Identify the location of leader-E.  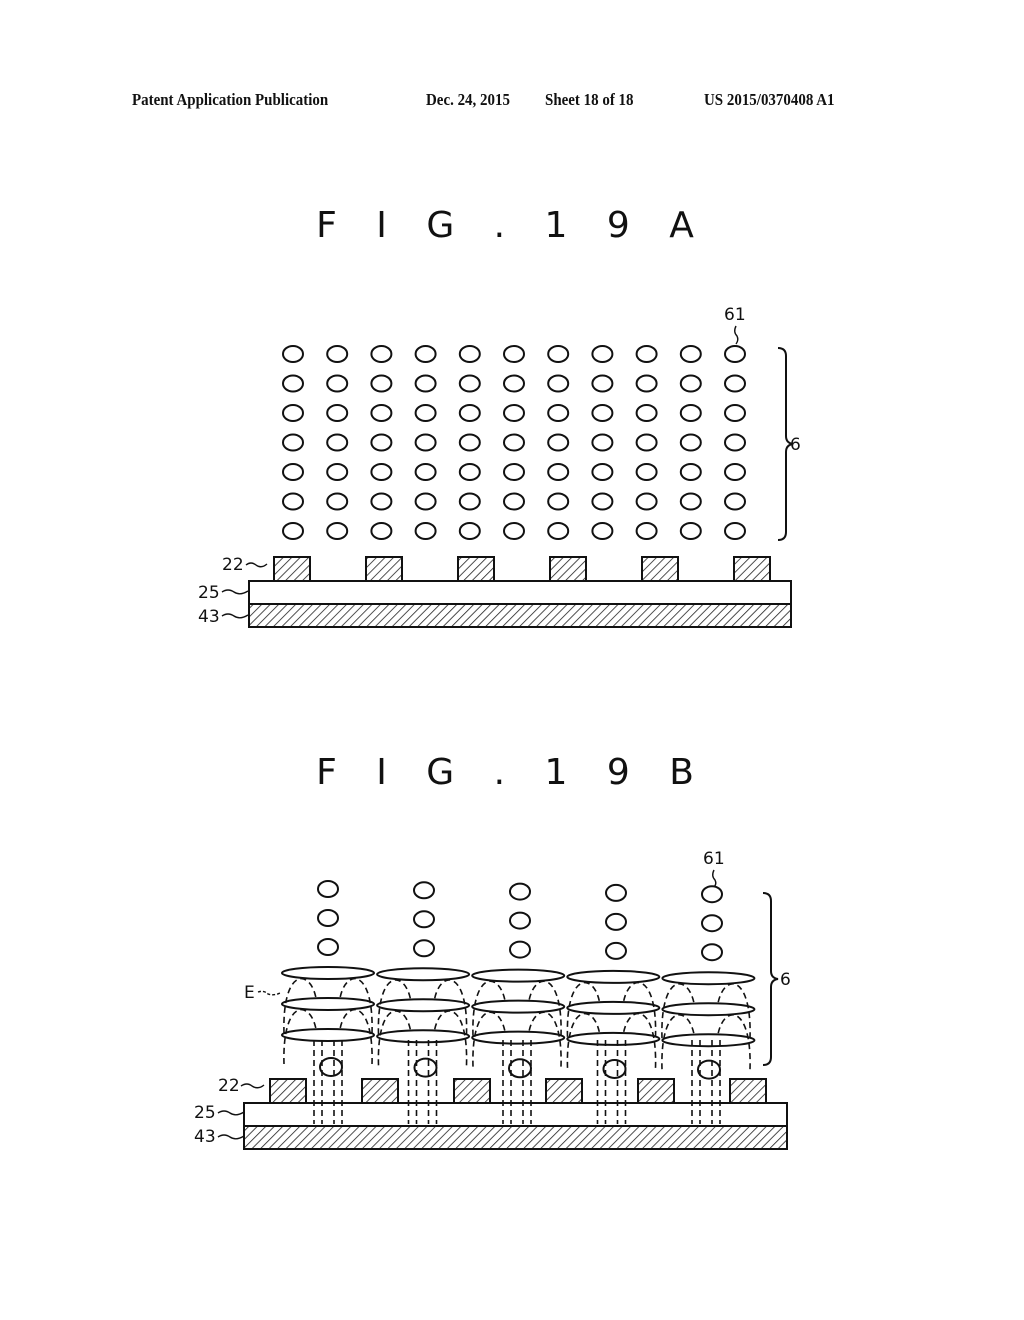
(269, 993).